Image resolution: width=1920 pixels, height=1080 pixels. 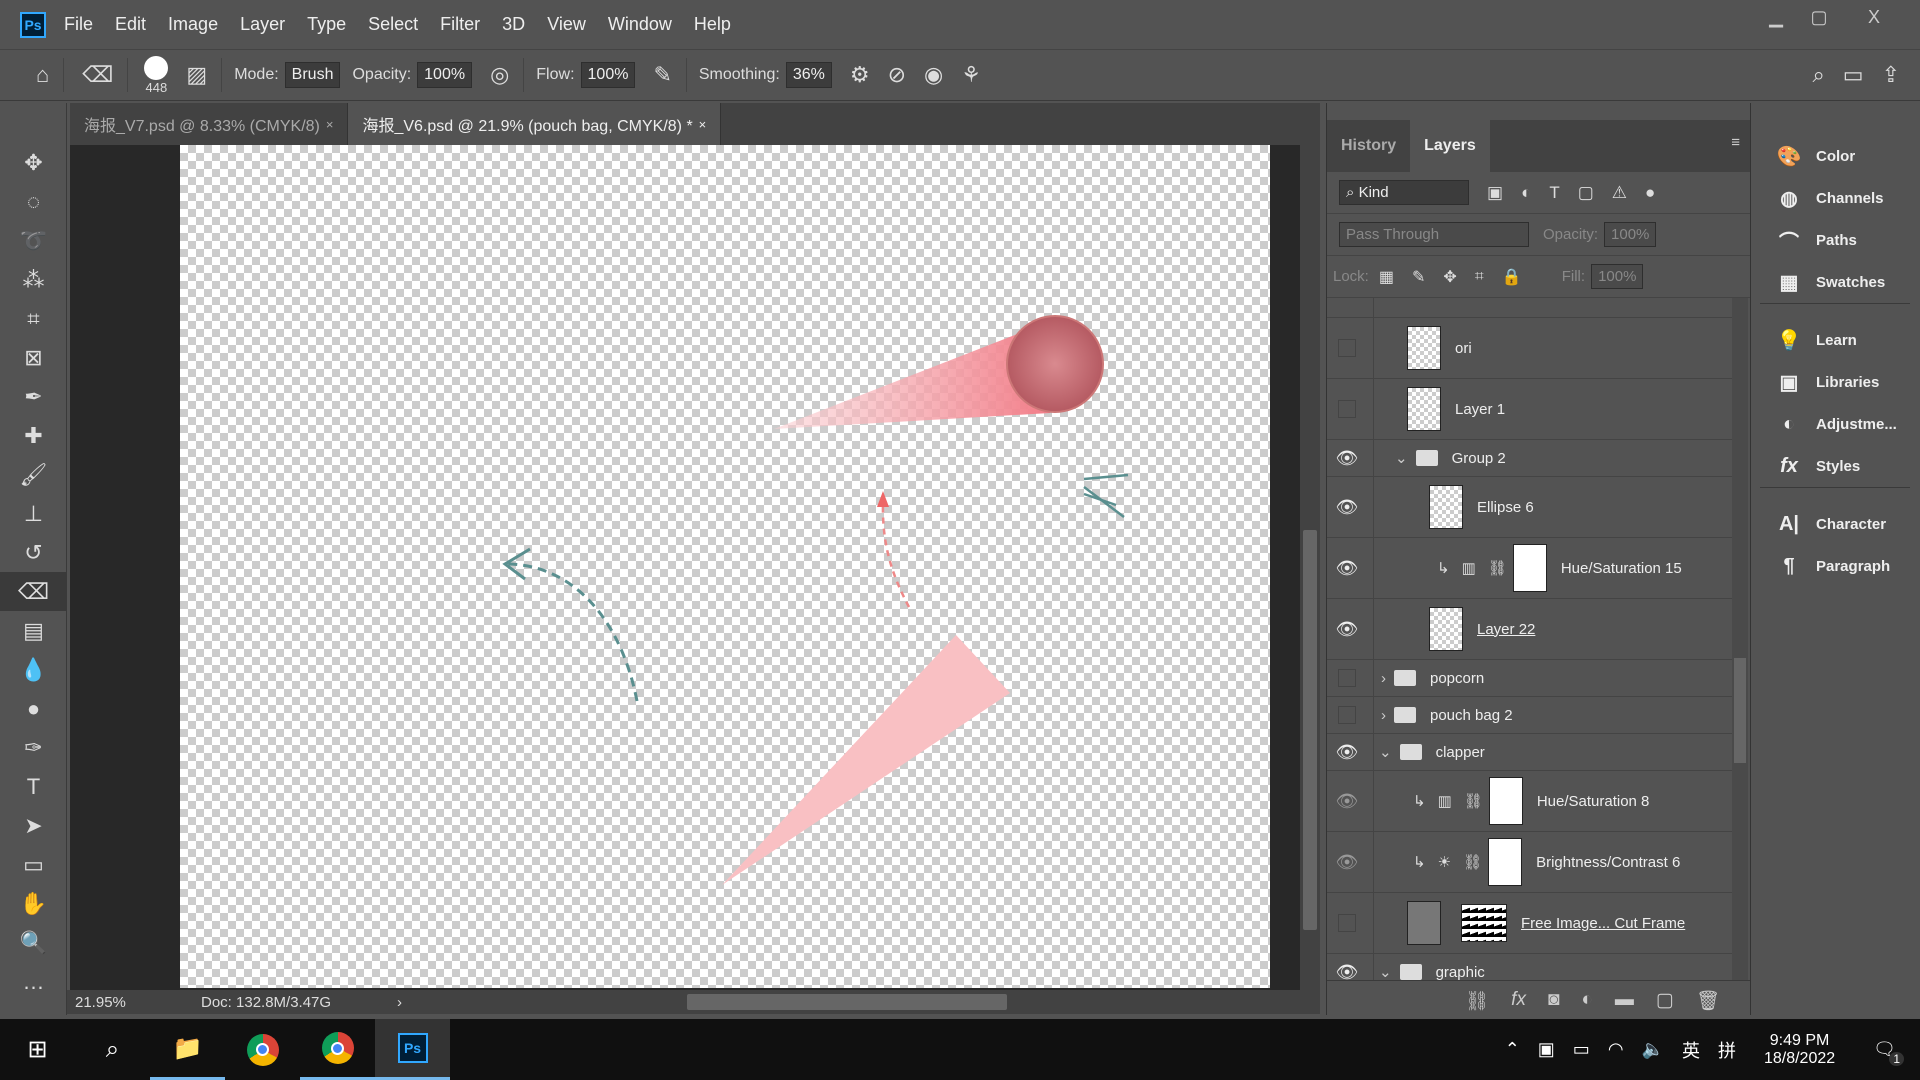 I want to click on chevron-up-icon: ⌃, so click(x=1512, y=1049).